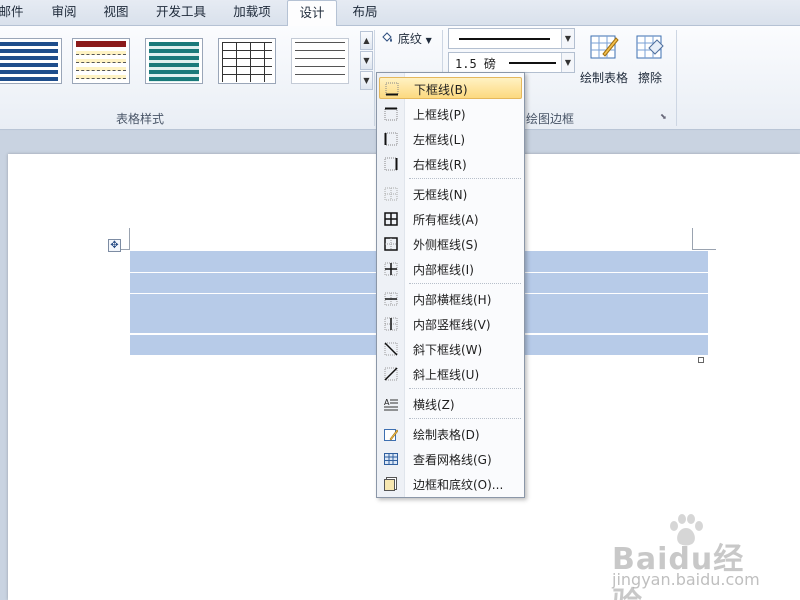 Image resolution: width=800 pixels, height=600 pixels. Describe the element at coordinates (549, 119) in the screenshot. I see `draw-borders-group-label: 绘图边框` at that location.